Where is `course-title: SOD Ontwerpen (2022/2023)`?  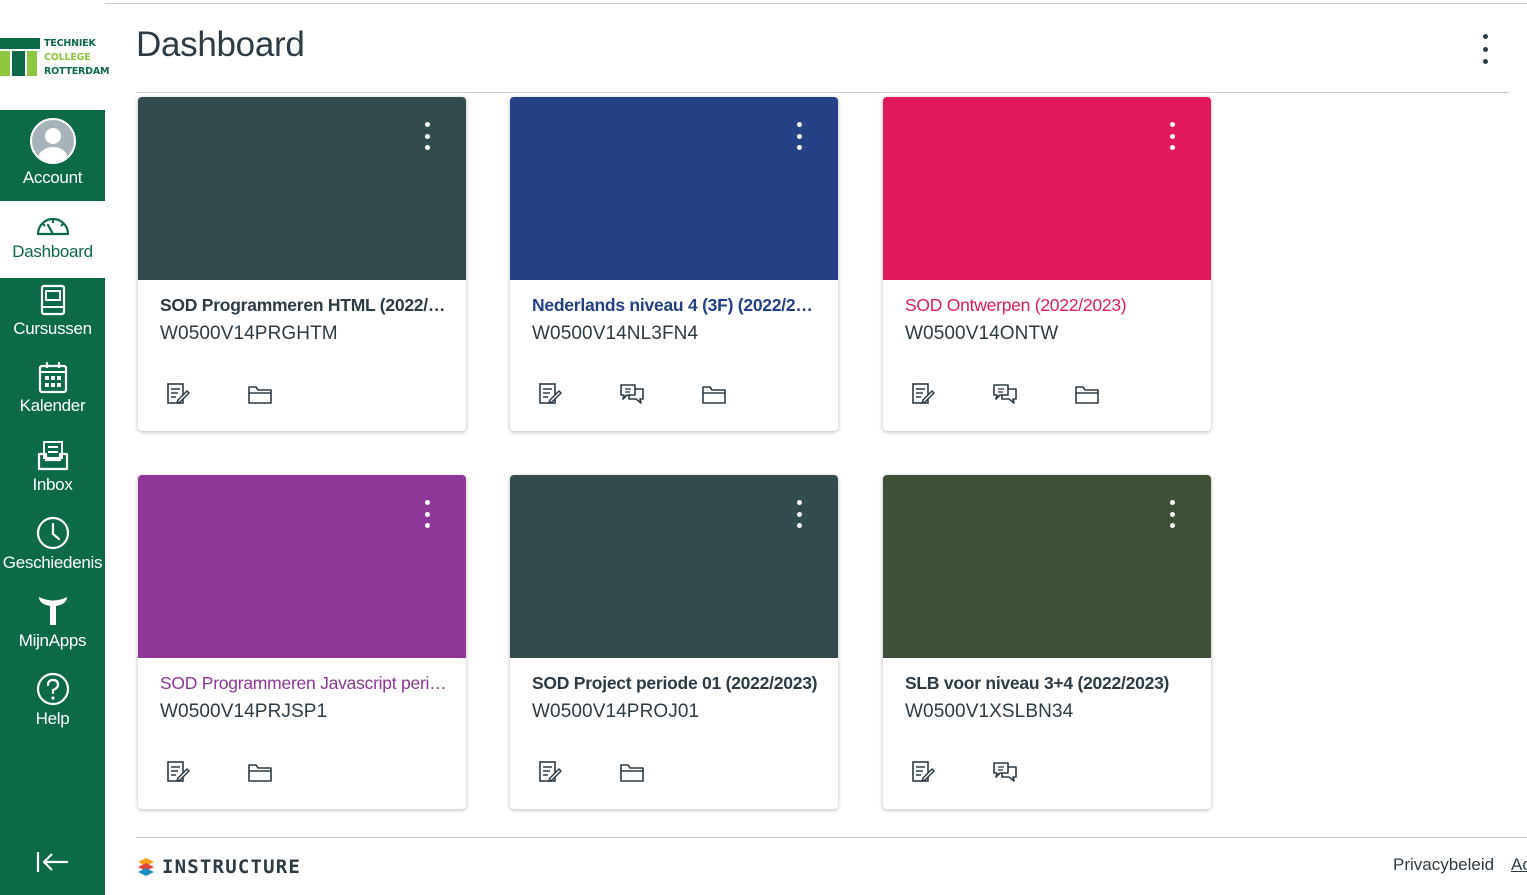
course-title: SOD Ontwerpen (2022/2023) is located at coordinates (1050, 305).